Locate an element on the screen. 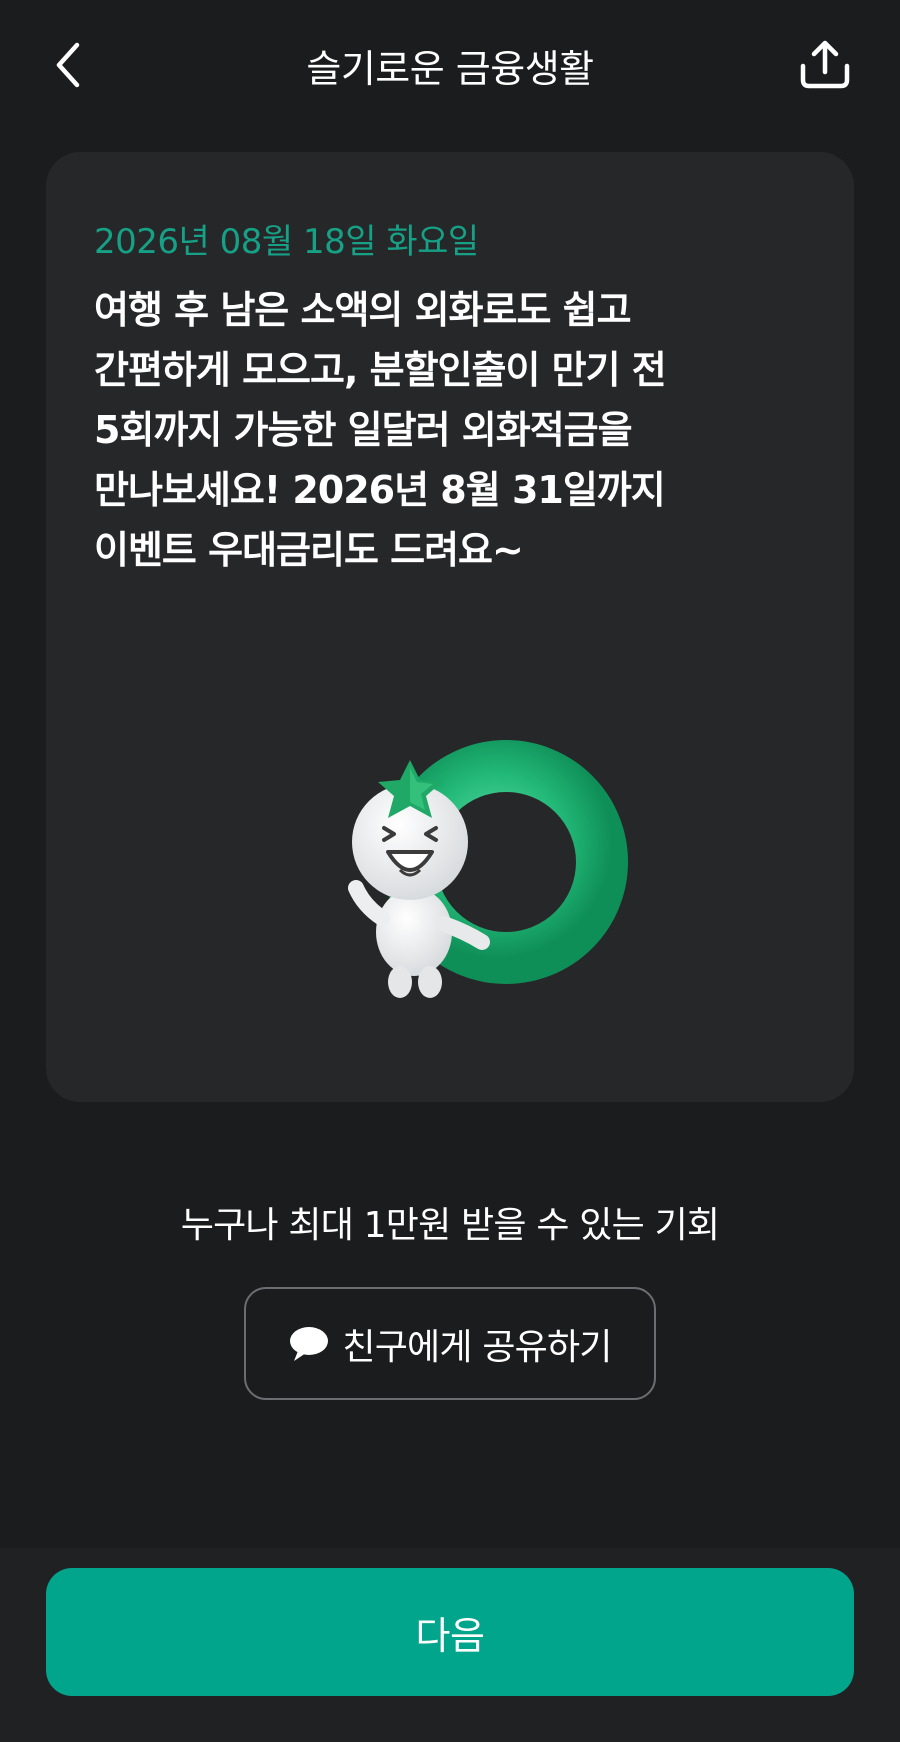 This screenshot has width=900, height=1742. next-button: 다음 is located at coordinates (450, 1632).